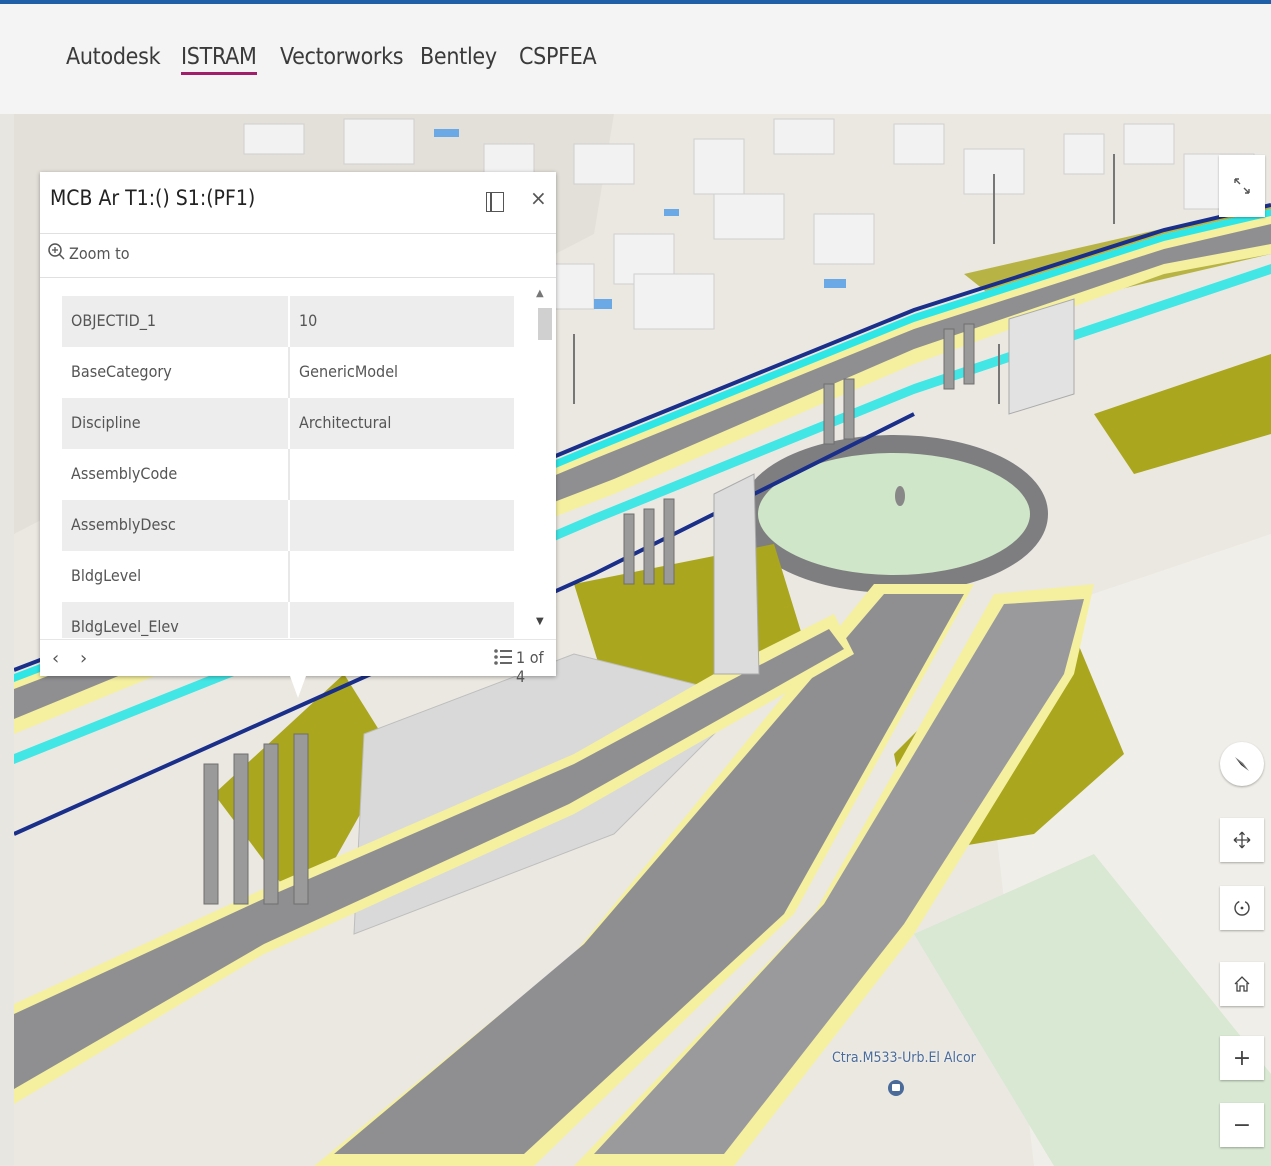 The width and height of the screenshot is (1271, 1166). I want to click on tab-autodesk: Autodesk, so click(113, 57).